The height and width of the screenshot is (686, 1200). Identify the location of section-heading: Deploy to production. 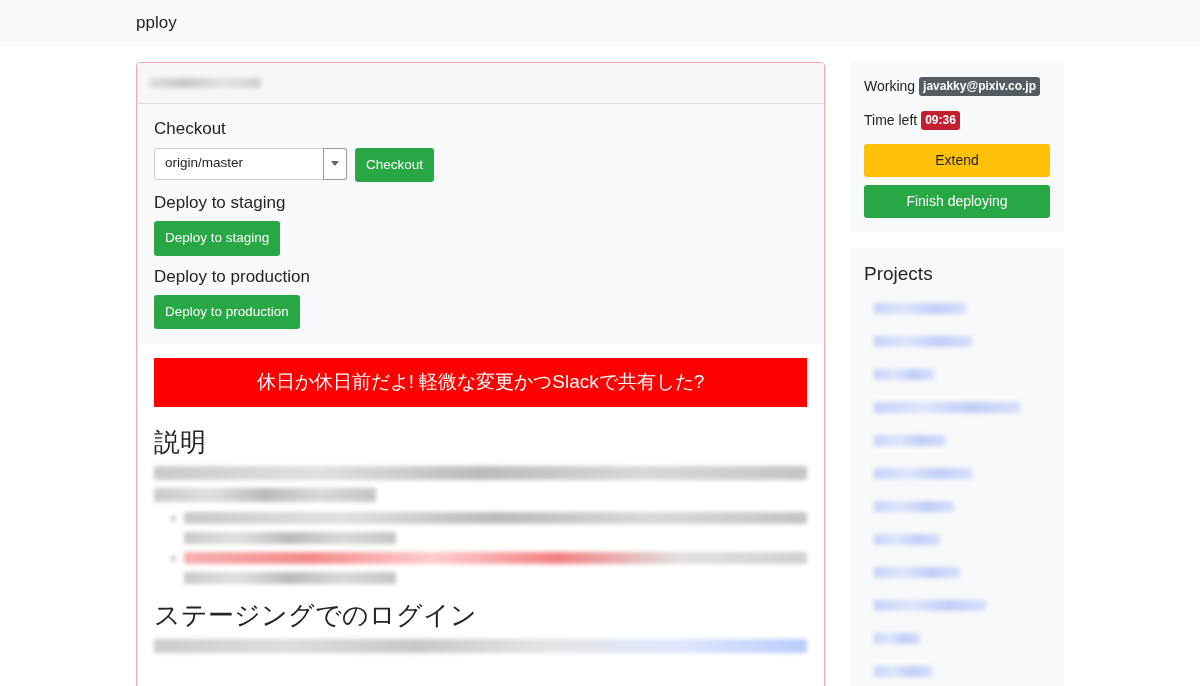
(232, 276).